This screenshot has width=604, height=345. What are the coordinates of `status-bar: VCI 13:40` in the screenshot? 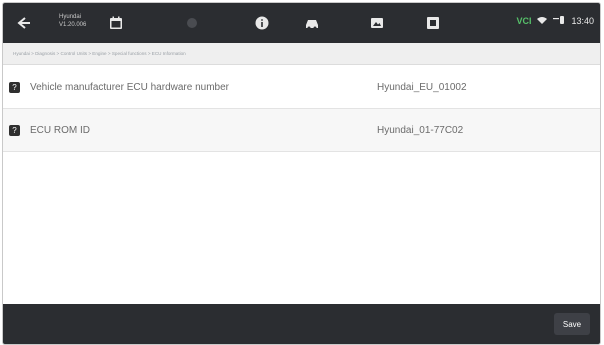 It's located at (555, 21).